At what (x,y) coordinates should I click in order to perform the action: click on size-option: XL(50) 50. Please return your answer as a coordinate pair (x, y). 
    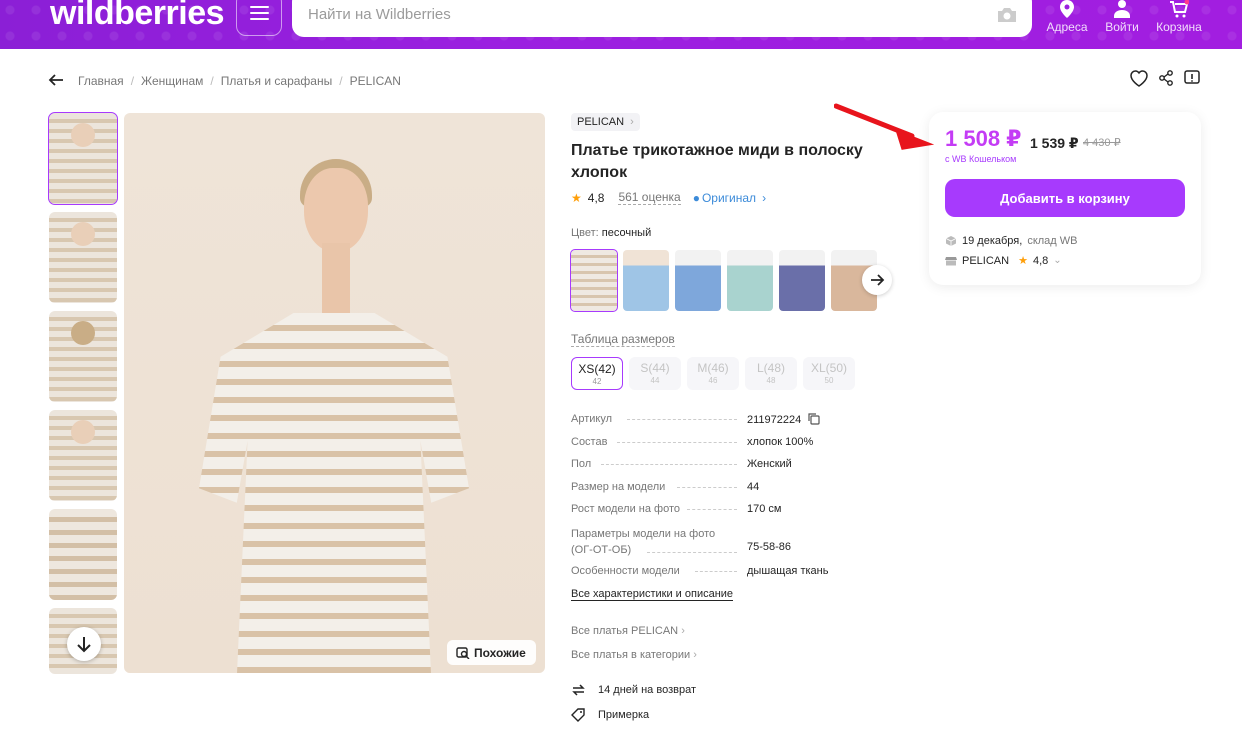
    Looking at the image, I should click on (829, 373).